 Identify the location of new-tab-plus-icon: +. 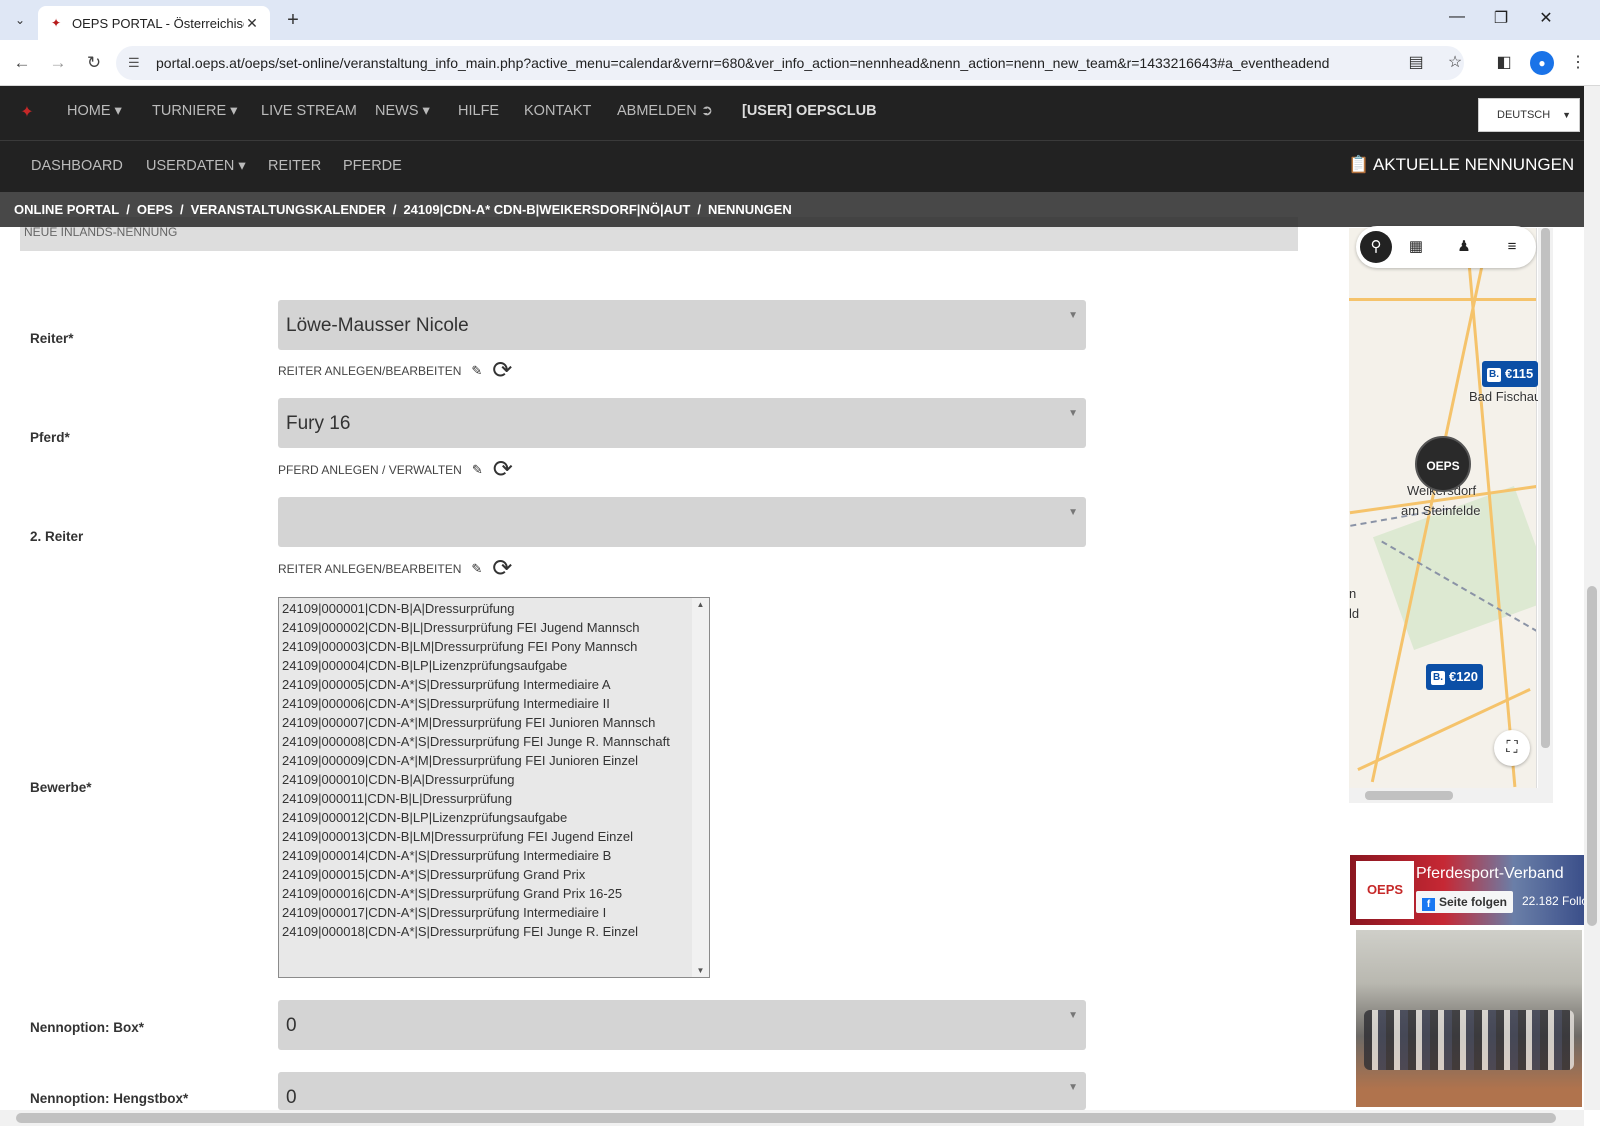
(293, 20).